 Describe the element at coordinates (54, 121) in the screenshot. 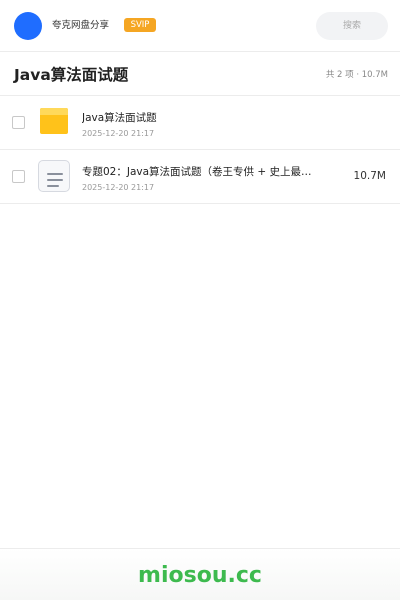

I see `folder-icon` at that location.